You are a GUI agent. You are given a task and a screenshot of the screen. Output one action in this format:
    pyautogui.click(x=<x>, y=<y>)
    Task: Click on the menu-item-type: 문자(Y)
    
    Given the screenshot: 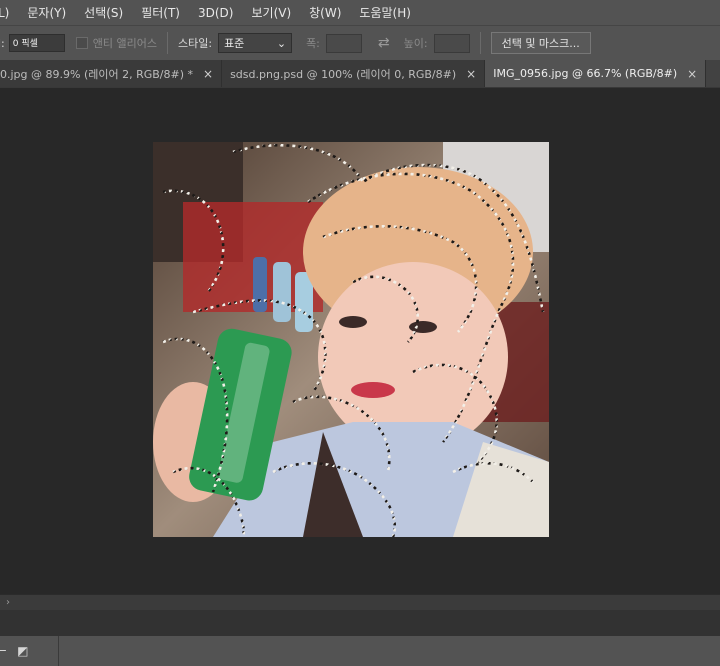 What is the action you would take?
    pyautogui.click(x=50, y=12)
    